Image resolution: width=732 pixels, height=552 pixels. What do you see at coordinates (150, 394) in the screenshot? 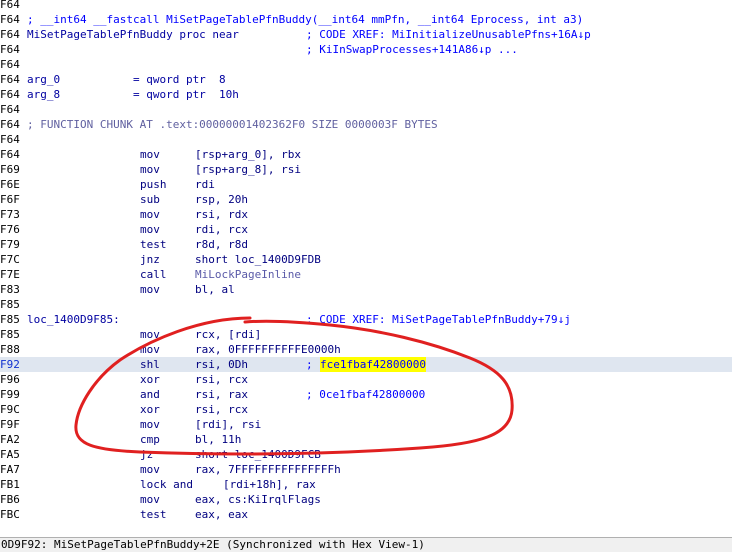
I see `mnemonic: and` at bounding box center [150, 394].